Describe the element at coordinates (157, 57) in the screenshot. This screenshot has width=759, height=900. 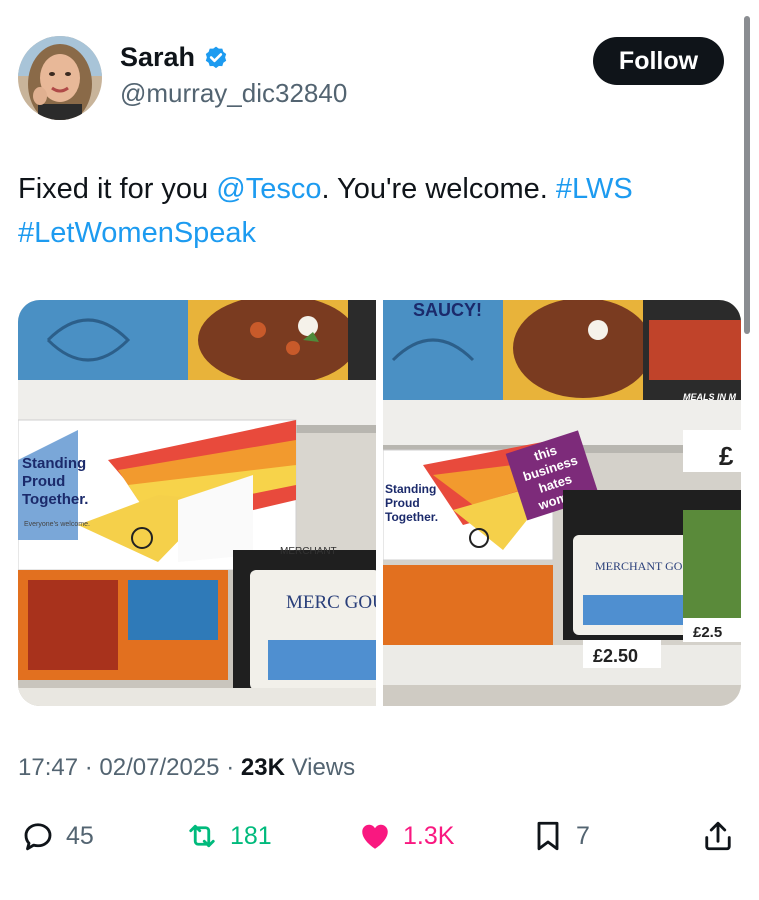
I see `display-name: Sarah` at that location.